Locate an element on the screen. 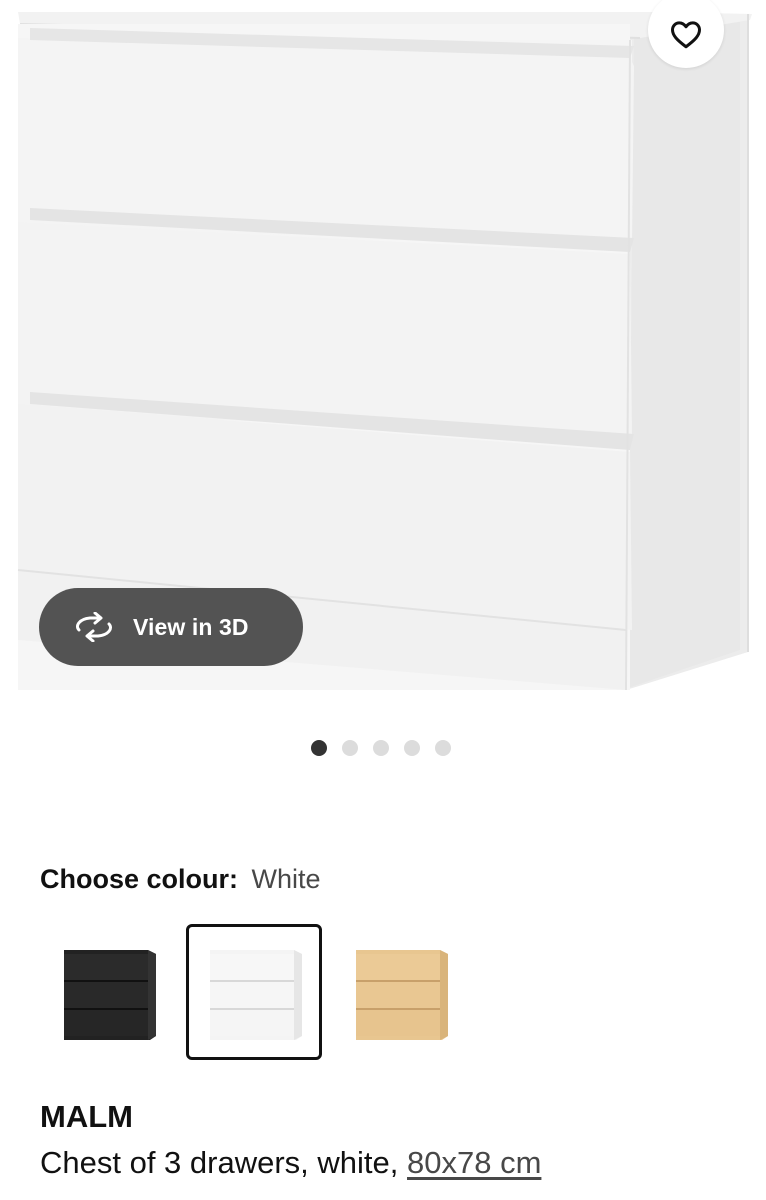 This screenshot has width=766, height=1200. swatch-black-brown is located at coordinates (108, 992).